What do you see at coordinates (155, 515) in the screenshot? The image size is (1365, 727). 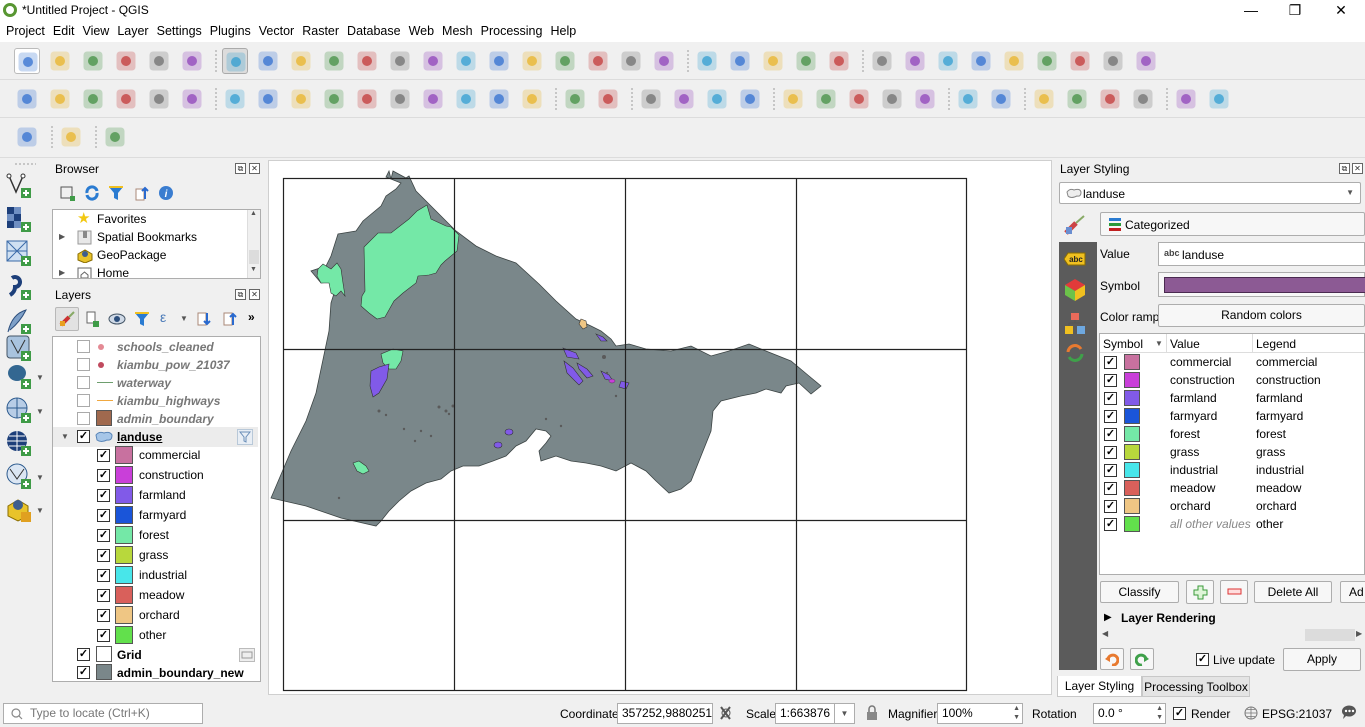 I see `landuse-category-item: ✓ farmyard` at bounding box center [155, 515].